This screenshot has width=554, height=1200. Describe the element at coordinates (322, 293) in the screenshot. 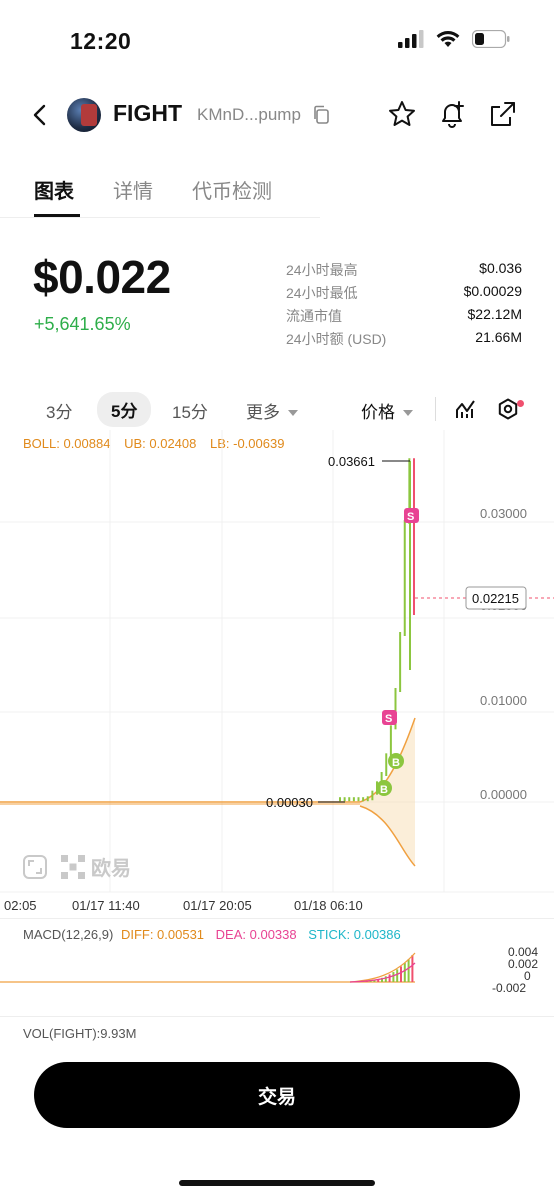

I see `stat-label: 24小时最低` at that location.